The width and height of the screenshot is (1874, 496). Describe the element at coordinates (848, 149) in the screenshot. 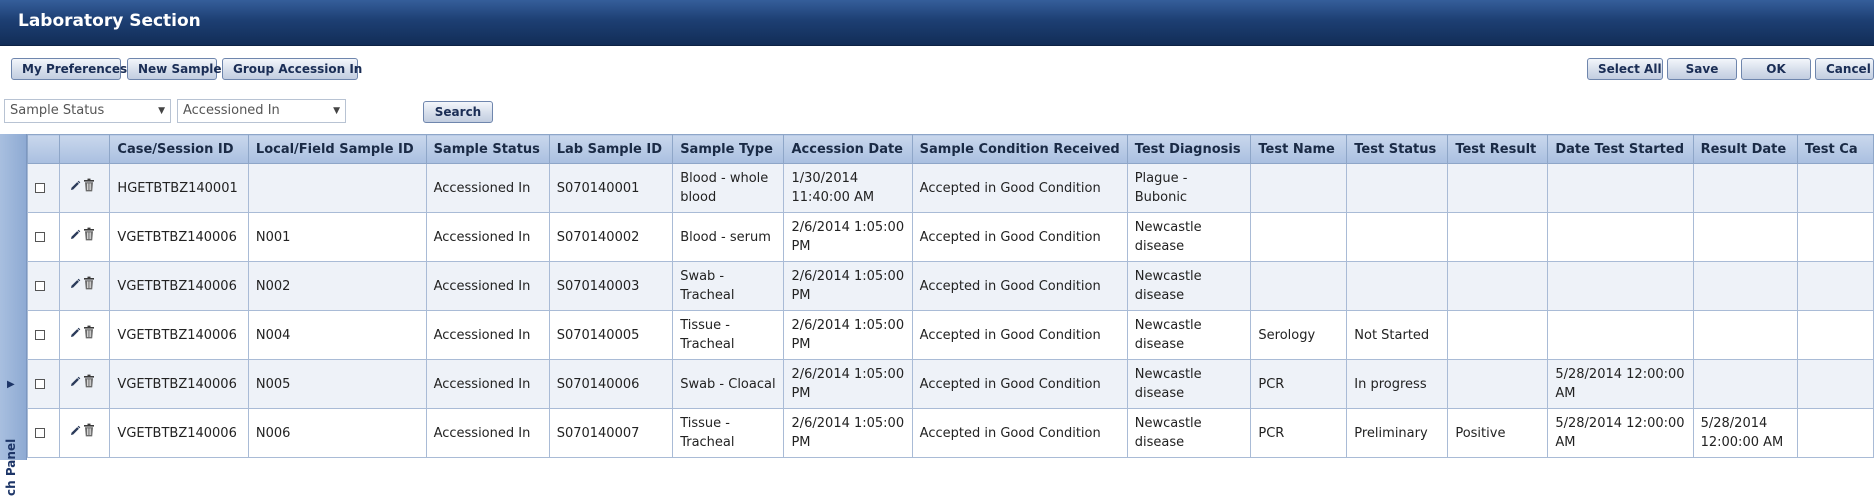

I see `column-header-accession-date: Accession Date` at that location.